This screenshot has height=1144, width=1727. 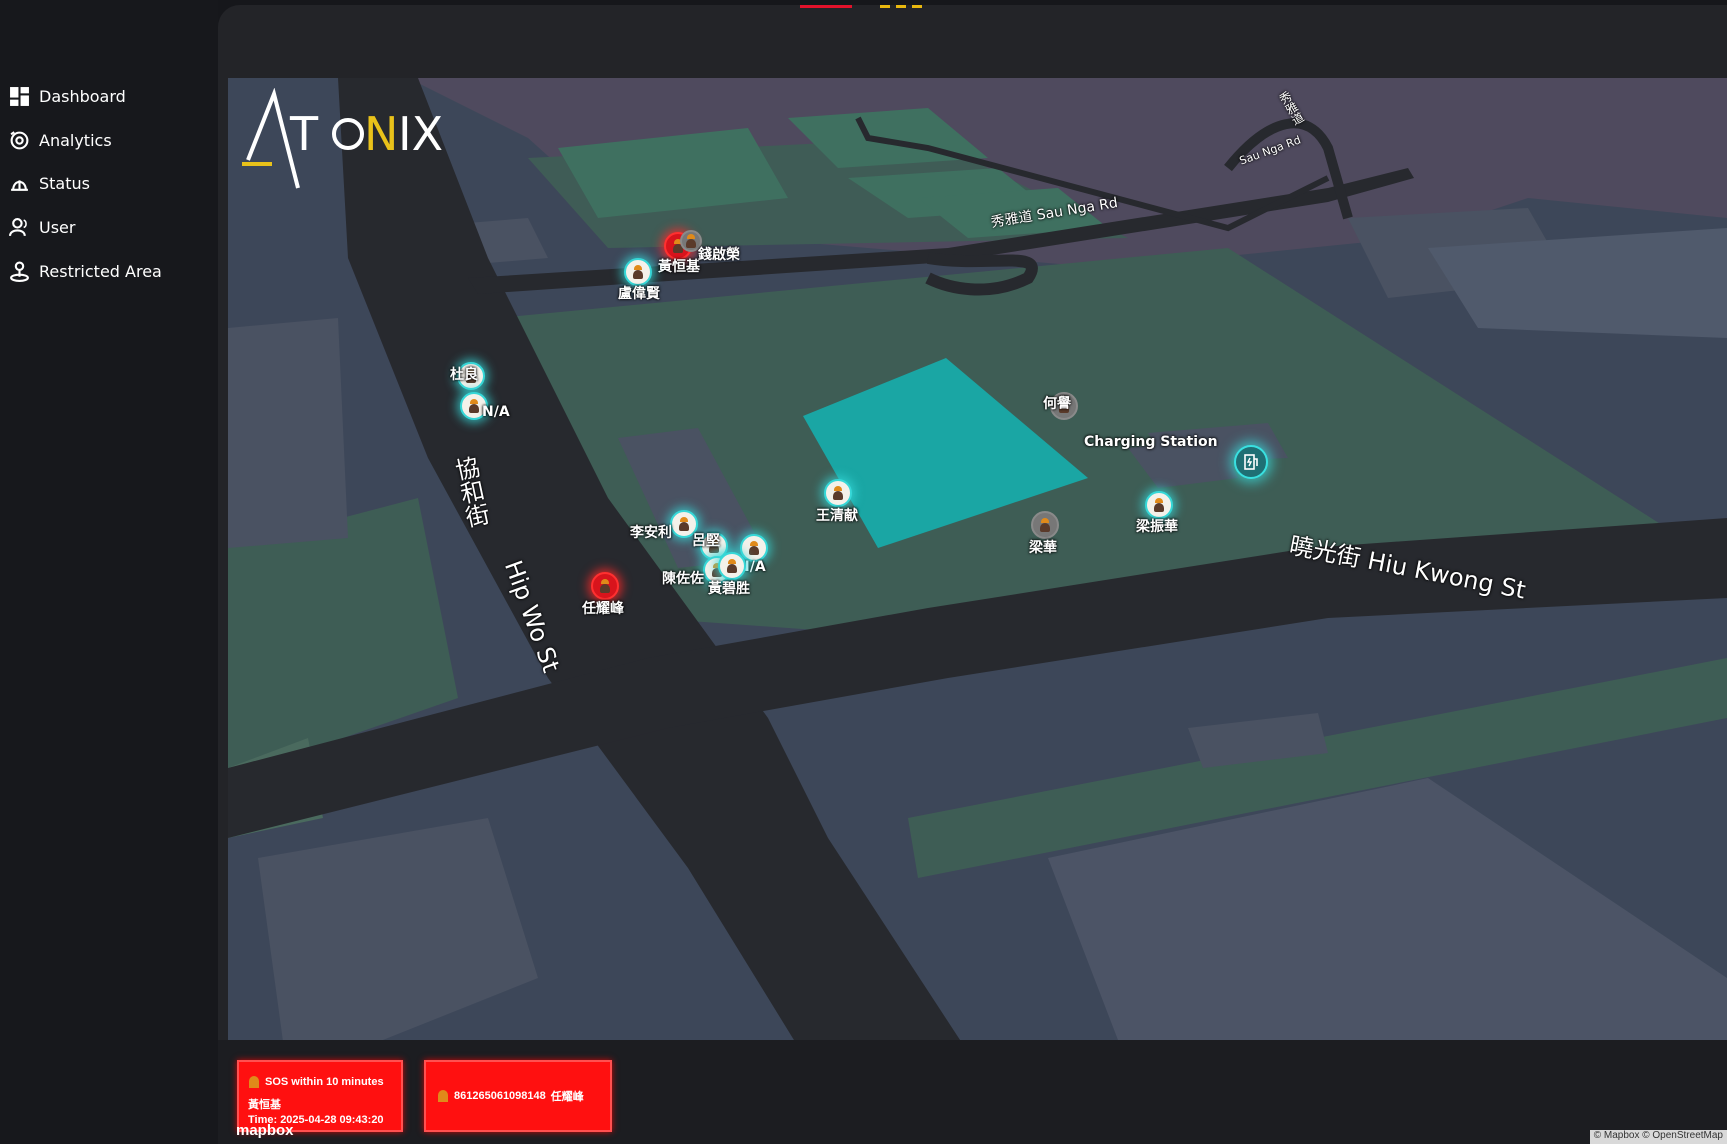 What do you see at coordinates (19, 140) in the screenshot?
I see `analytics-icon` at bounding box center [19, 140].